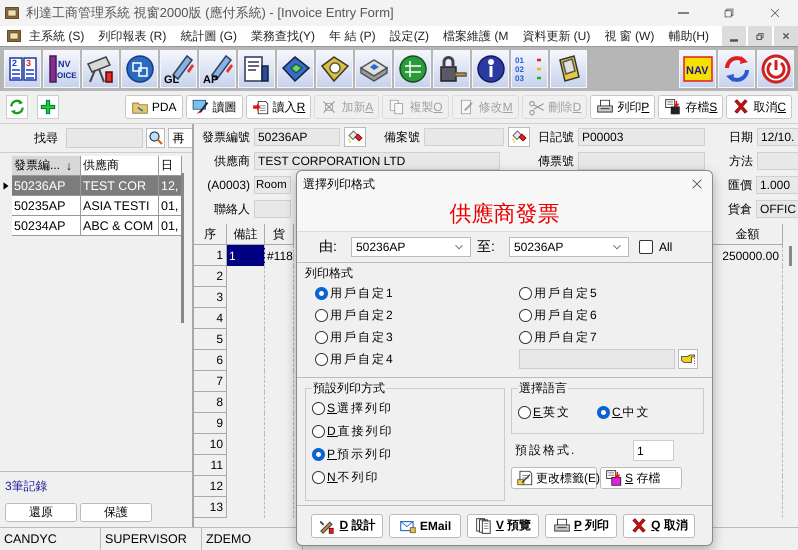  What do you see at coordinates (116, 512) in the screenshot?
I see `panel-button: 保護` at bounding box center [116, 512].